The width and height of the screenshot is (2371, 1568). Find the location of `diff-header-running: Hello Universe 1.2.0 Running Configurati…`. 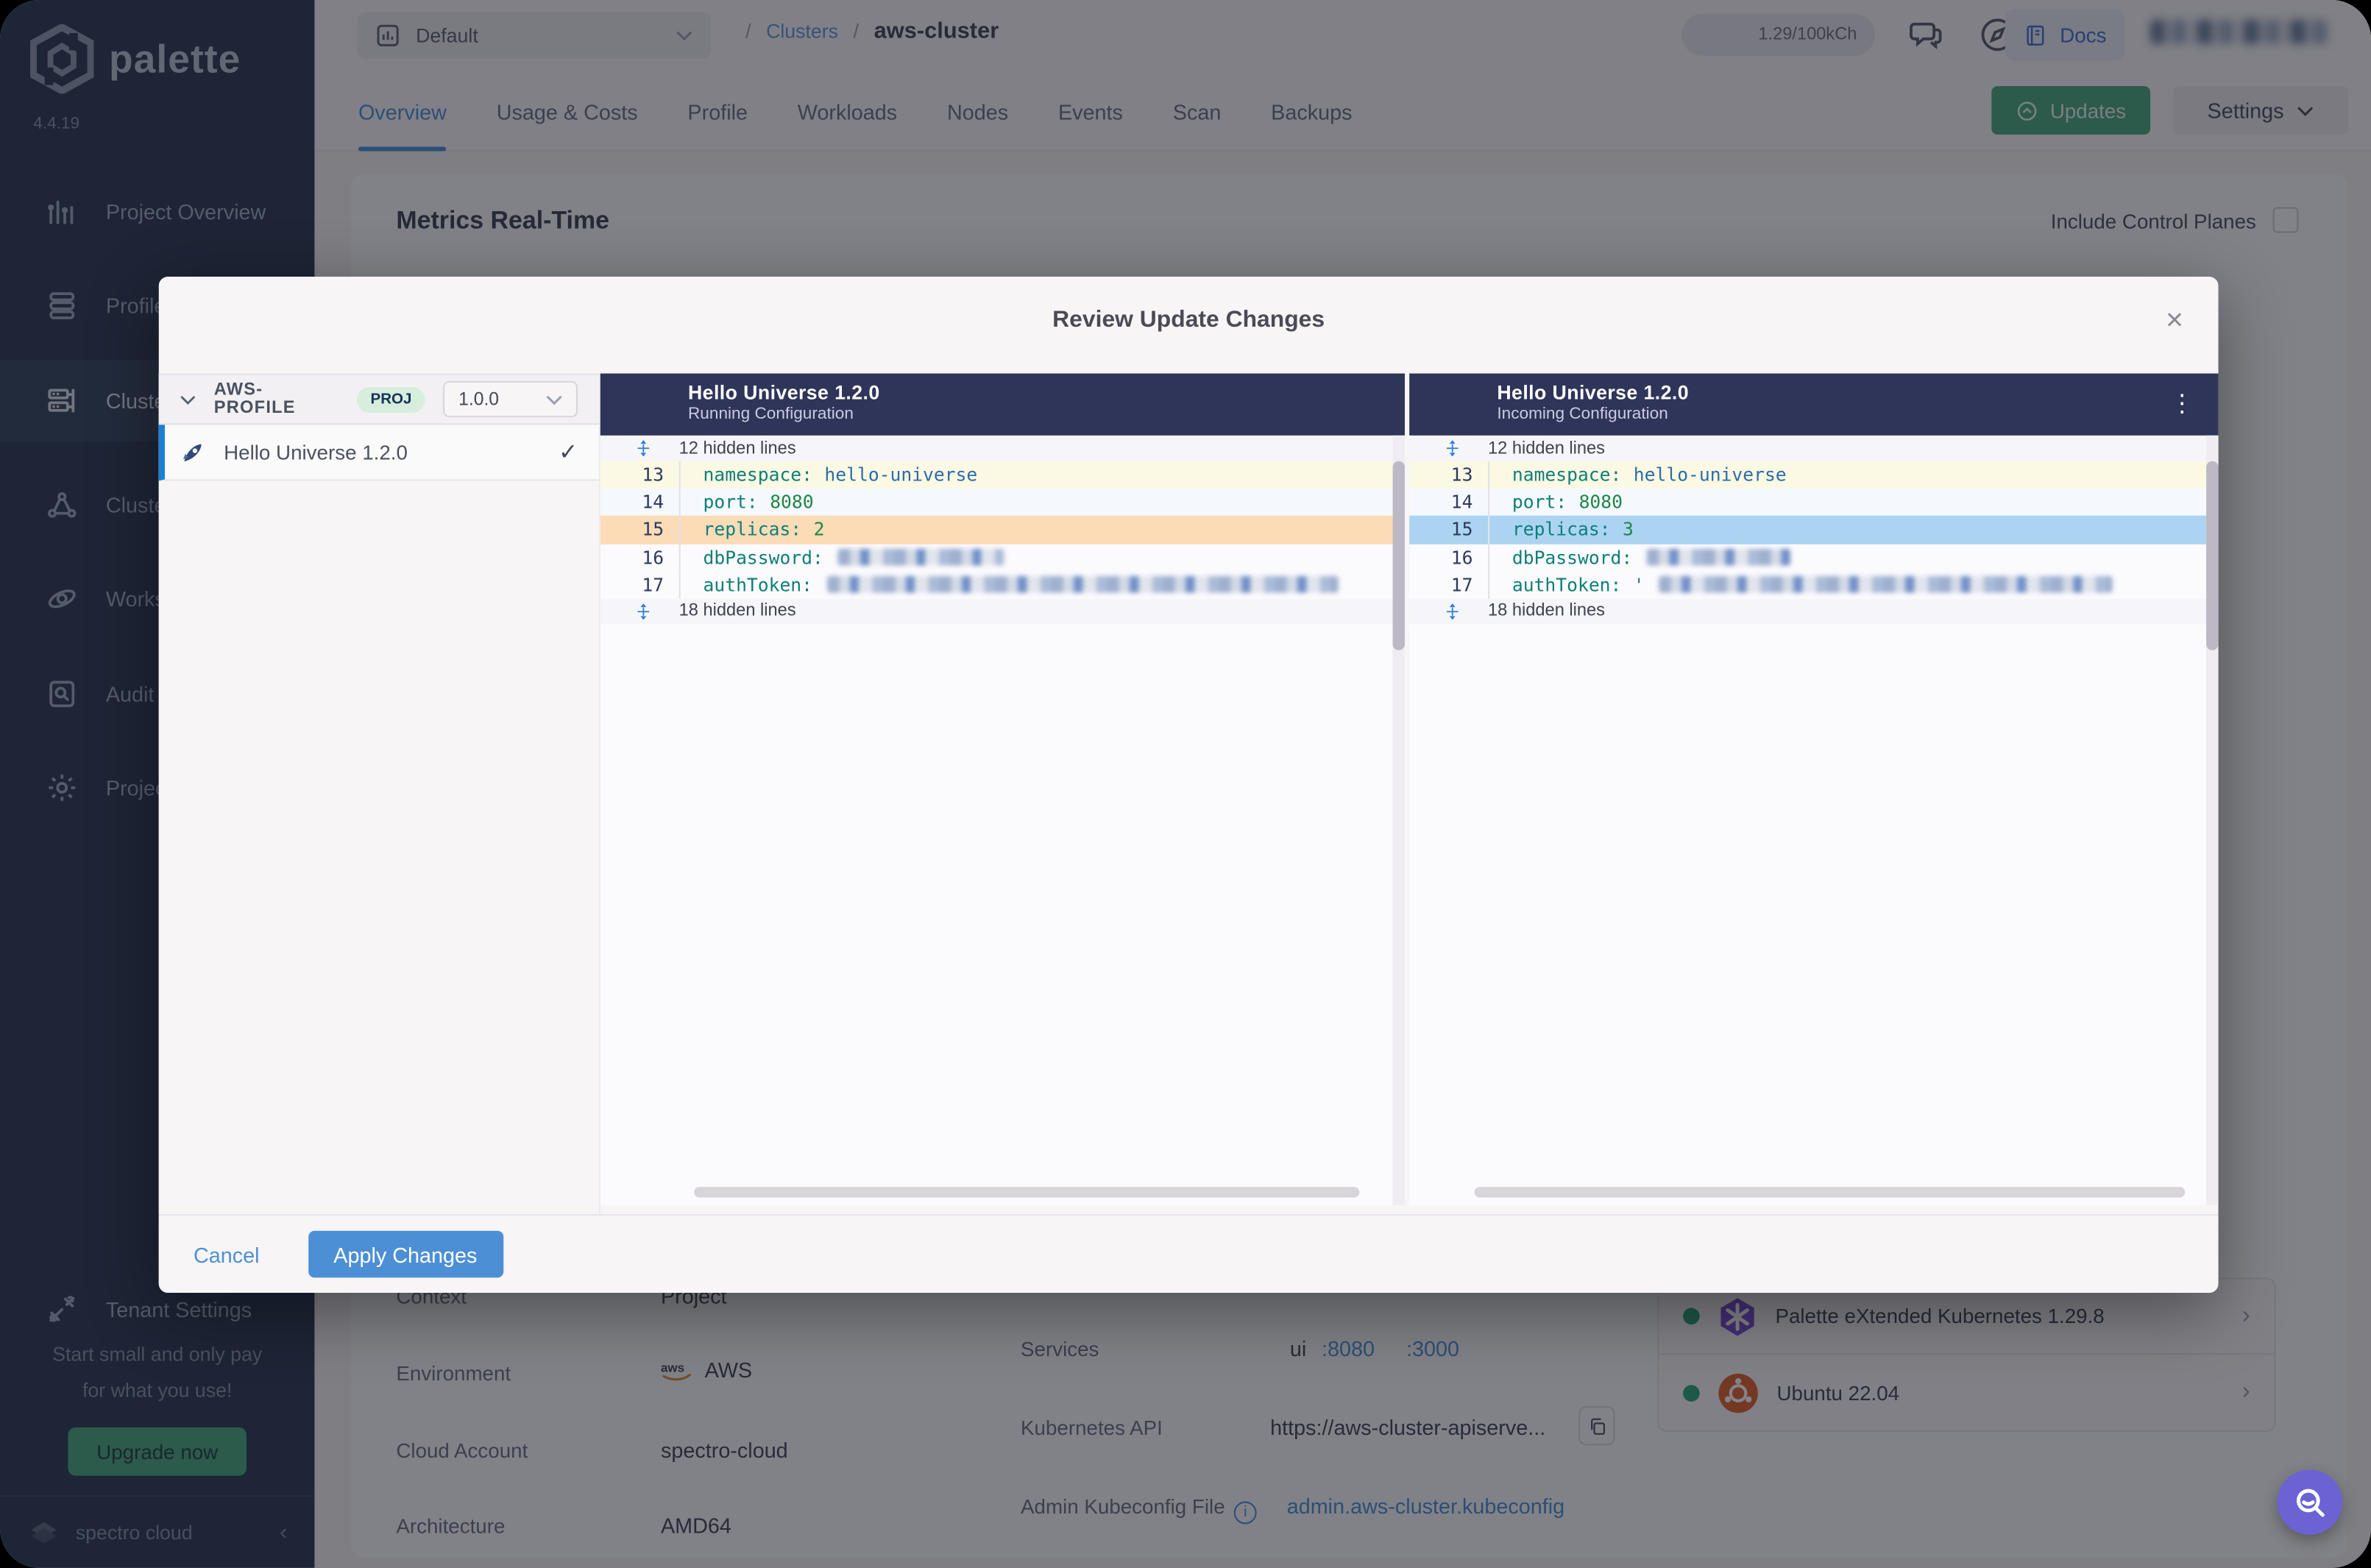

diff-header-running: Hello Universe 1.2.0 Running Configurati… is located at coordinates (1003, 404).